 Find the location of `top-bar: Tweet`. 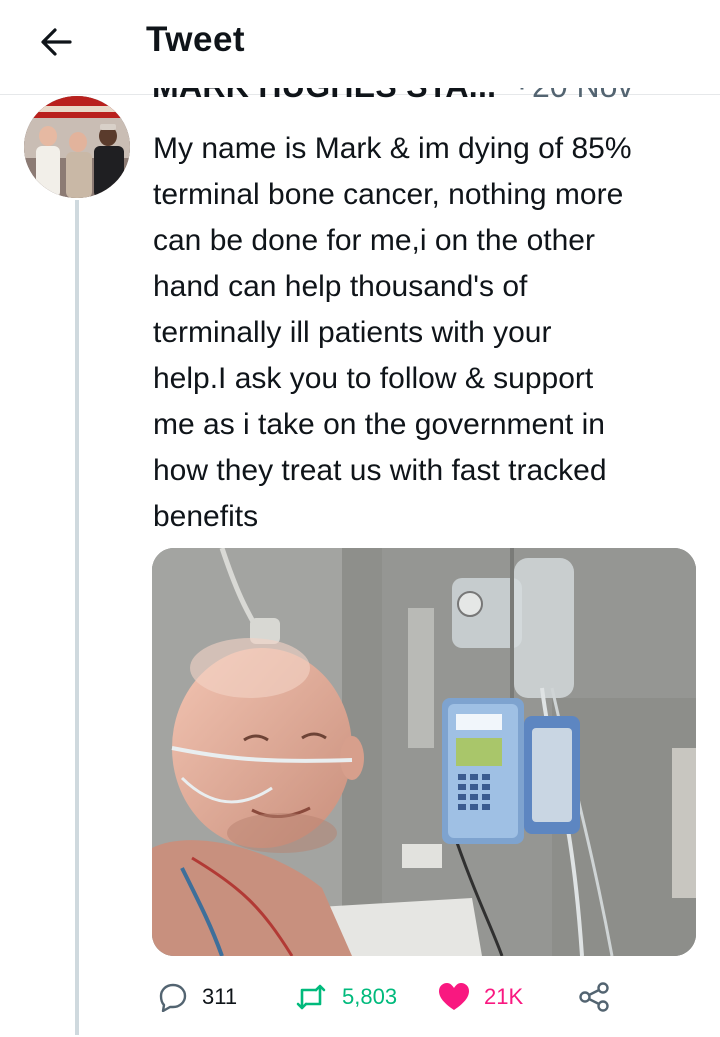

top-bar: Tweet is located at coordinates (360, 44).